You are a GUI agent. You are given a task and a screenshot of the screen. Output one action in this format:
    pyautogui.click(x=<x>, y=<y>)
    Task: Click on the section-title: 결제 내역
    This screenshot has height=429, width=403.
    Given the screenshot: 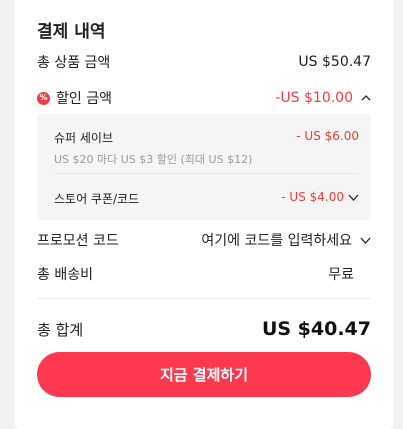 What is the action you would take?
    pyautogui.click(x=71, y=32)
    